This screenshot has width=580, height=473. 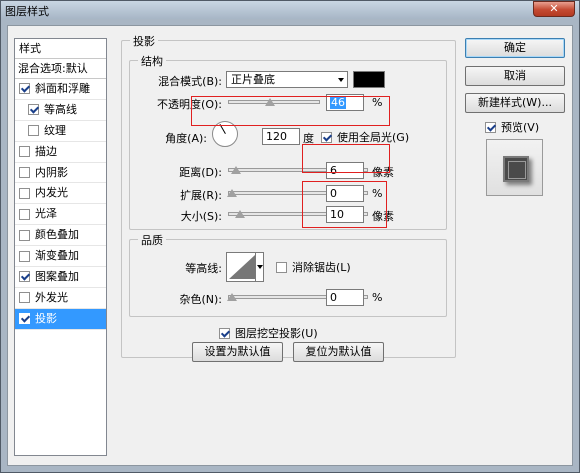 I want to click on angle-dial, so click(x=225, y=134).